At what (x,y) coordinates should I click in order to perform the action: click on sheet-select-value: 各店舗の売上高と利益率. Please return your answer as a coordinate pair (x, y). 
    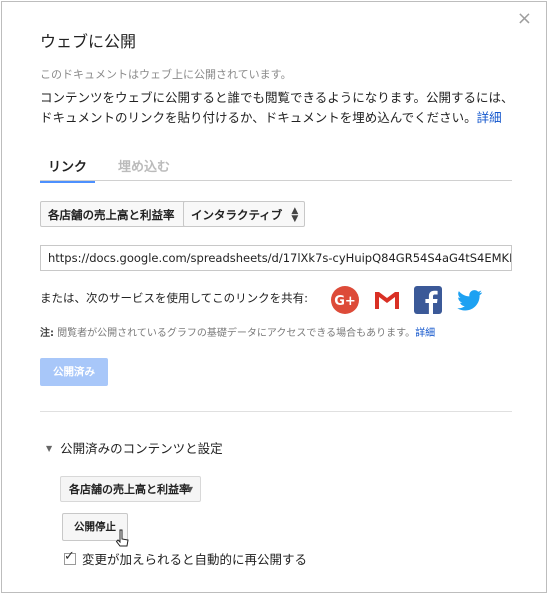
    Looking at the image, I should click on (111, 215).